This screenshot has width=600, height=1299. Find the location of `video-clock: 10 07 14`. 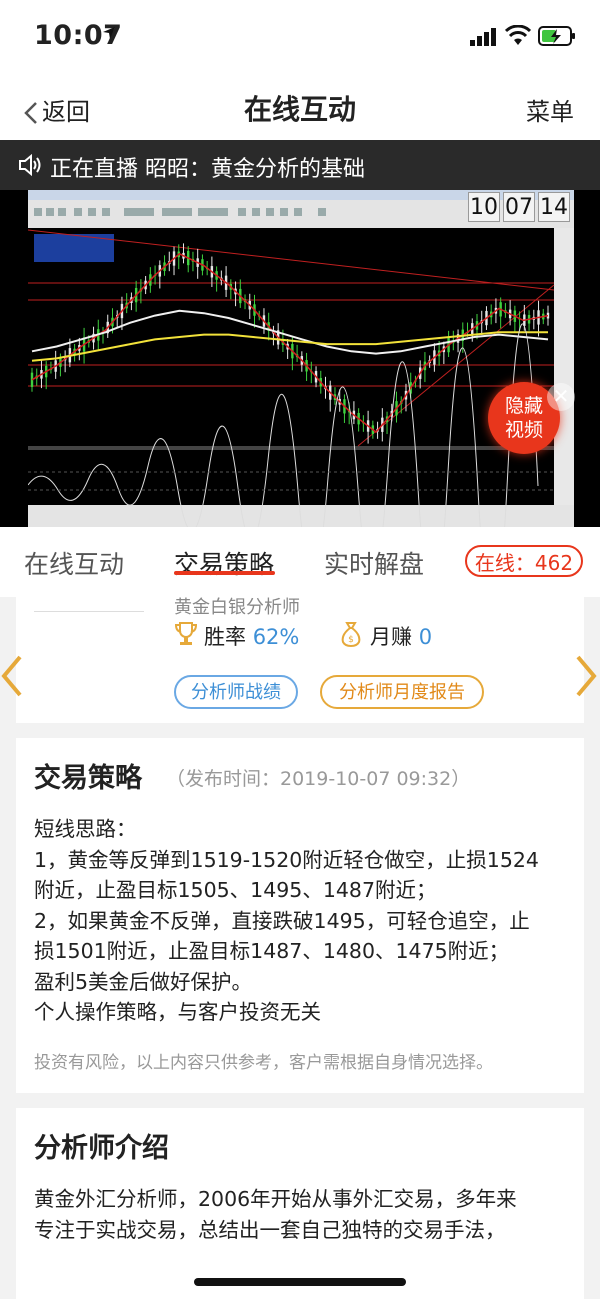

video-clock: 10 07 14 is located at coordinates (519, 207).